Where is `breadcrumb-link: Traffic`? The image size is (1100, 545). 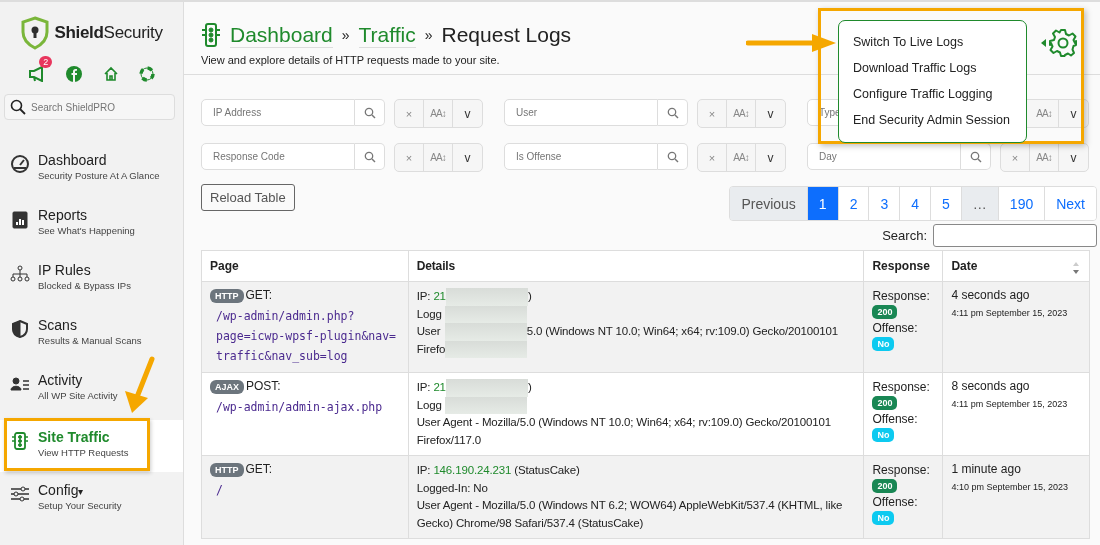
breadcrumb-link: Traffic is located at coordinates (387, 35).